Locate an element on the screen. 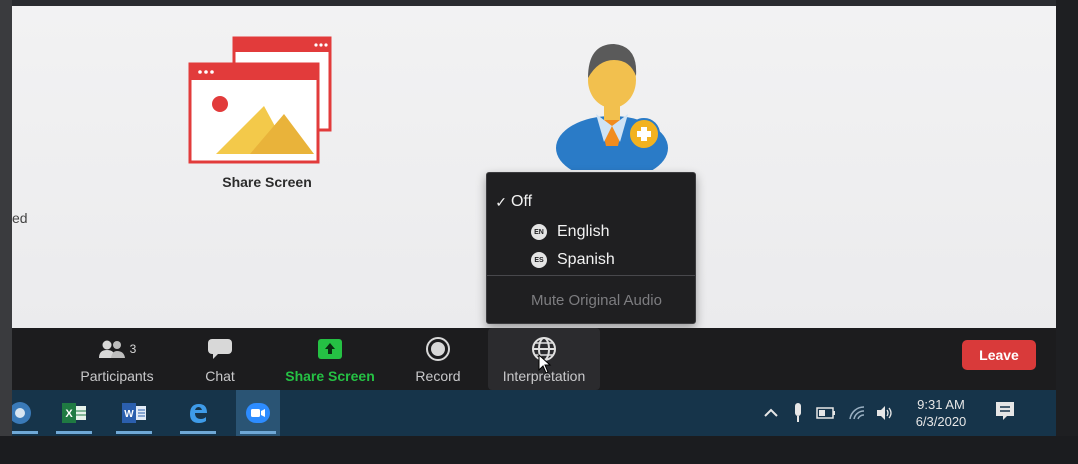  share-screen-arrow-icon is located at coordinates (330, 349).